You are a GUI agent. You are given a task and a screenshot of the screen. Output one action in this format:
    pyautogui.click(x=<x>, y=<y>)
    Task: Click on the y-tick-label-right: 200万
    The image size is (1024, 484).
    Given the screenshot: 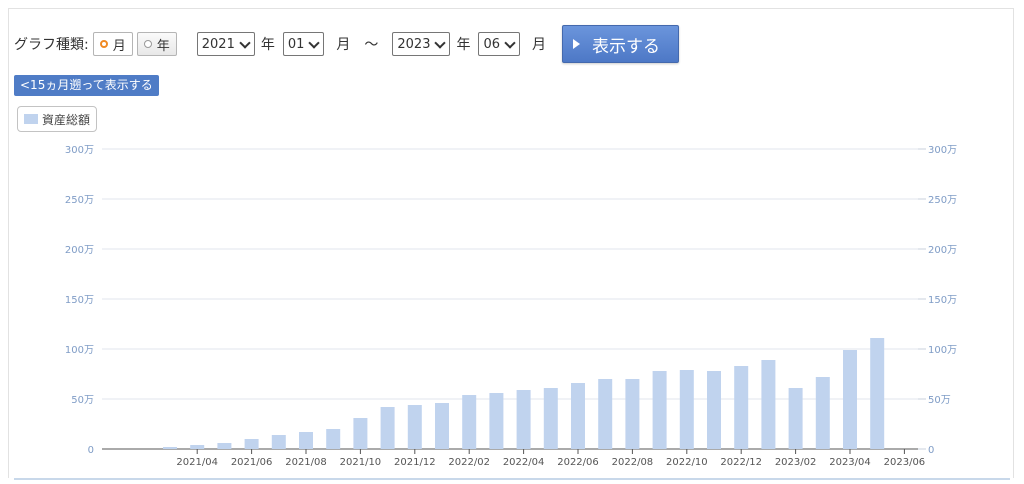 What is the action you would take?
    pyautogui.click(x=942, y=250)
    